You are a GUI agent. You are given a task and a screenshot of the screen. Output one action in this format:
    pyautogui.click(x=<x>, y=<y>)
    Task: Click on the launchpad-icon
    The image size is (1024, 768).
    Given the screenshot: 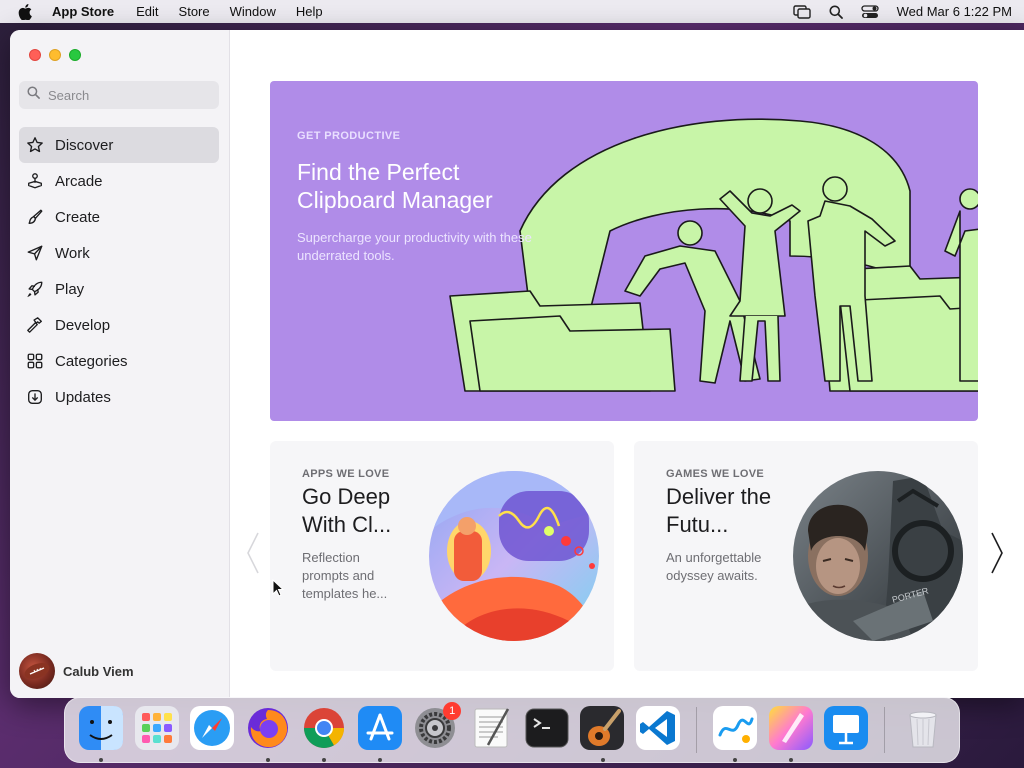 What is the action you would take?
    pyautogui.click(x=157, y=730)
    